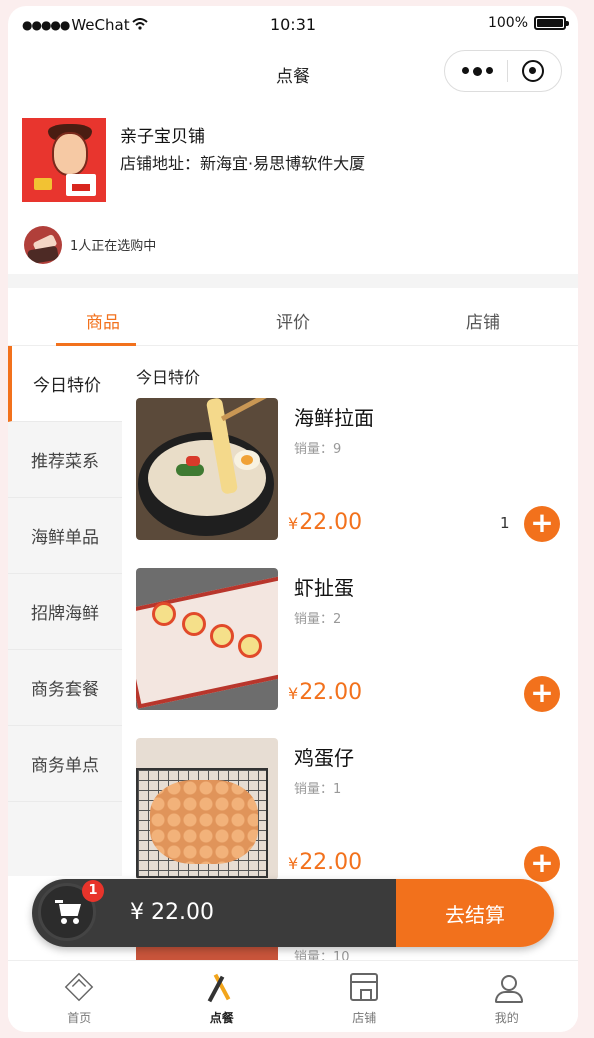  What do you see at coordinates (65, 764) in the screenshot?
I see `category-item-business-single: 商务单点` at bounding box center [65, 764].